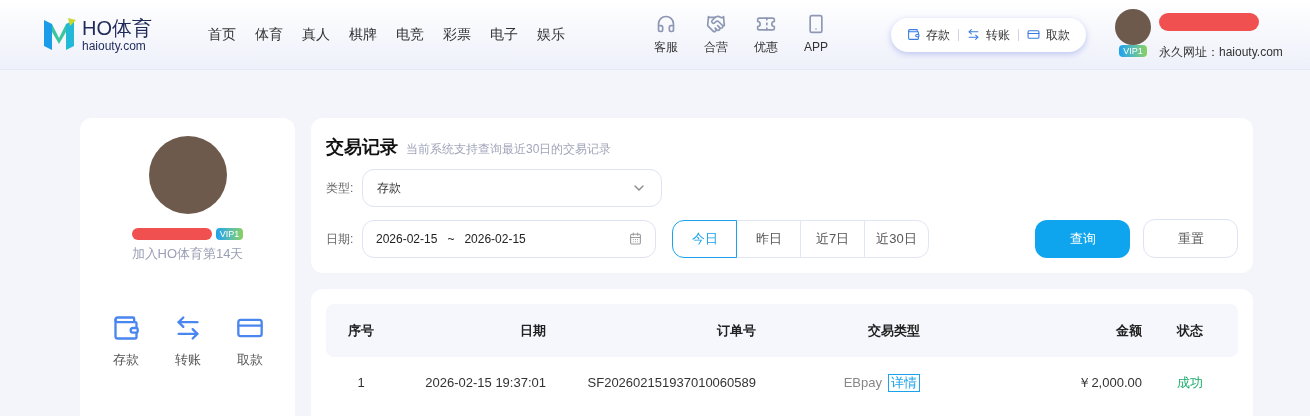 Image resolution: width=1310 pixels, height=416 pixels. I want to click on headset-icon, so click(666, 23).